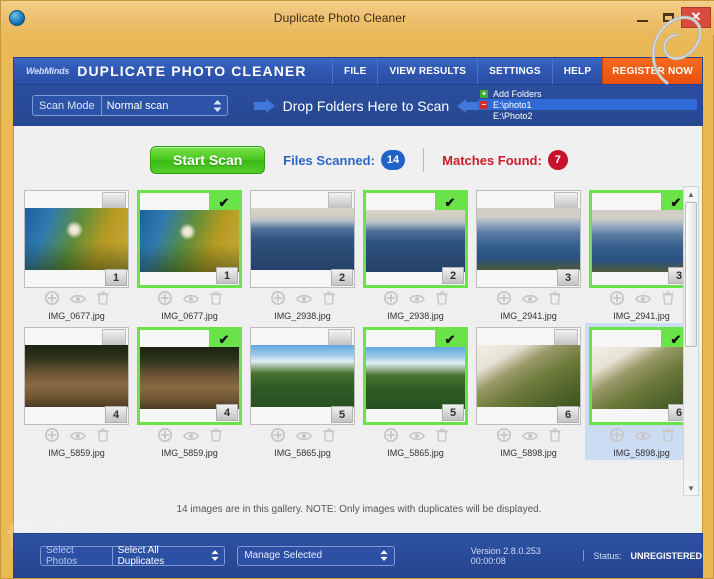  Describe the element at coordinates (164, 105) in the screenshot. I see `scan-mode-select: Normal scan` at that location.